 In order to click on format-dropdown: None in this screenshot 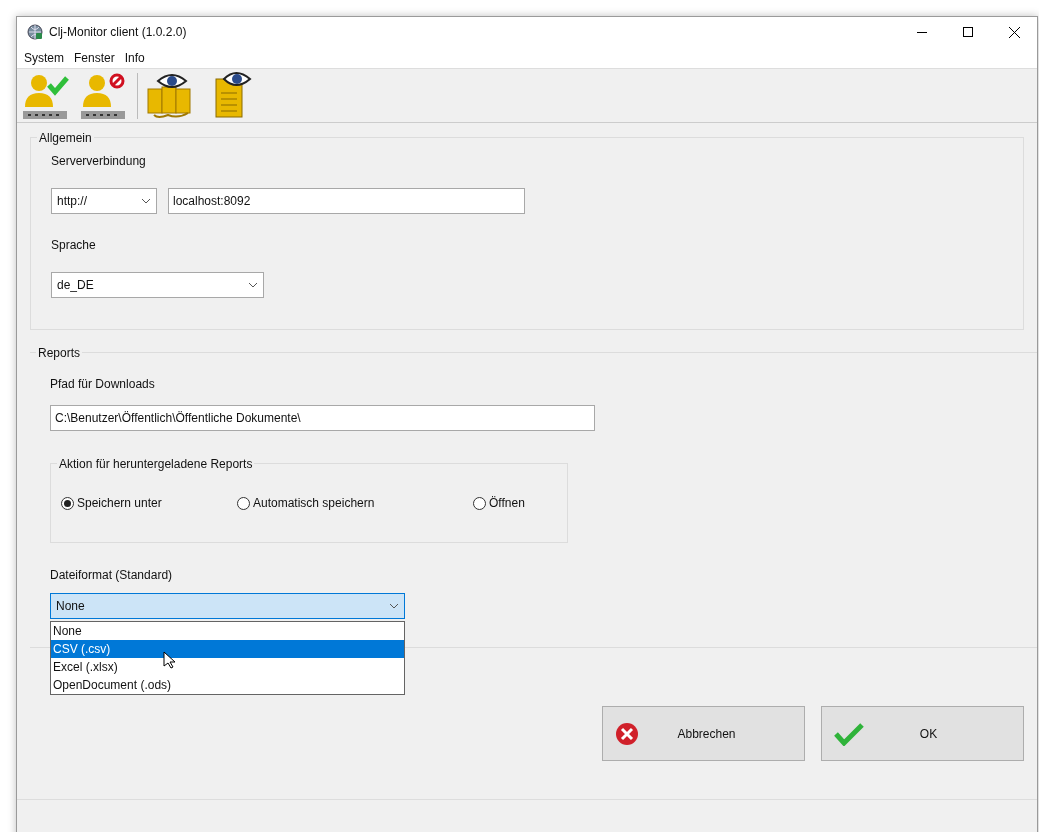, I will do `click(227, 606)`.